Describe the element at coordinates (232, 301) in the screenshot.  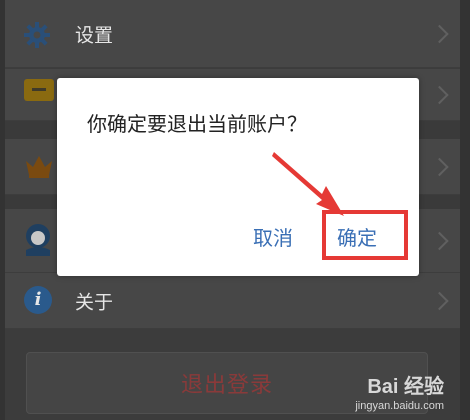
I see `about-row: 关于` at that location.